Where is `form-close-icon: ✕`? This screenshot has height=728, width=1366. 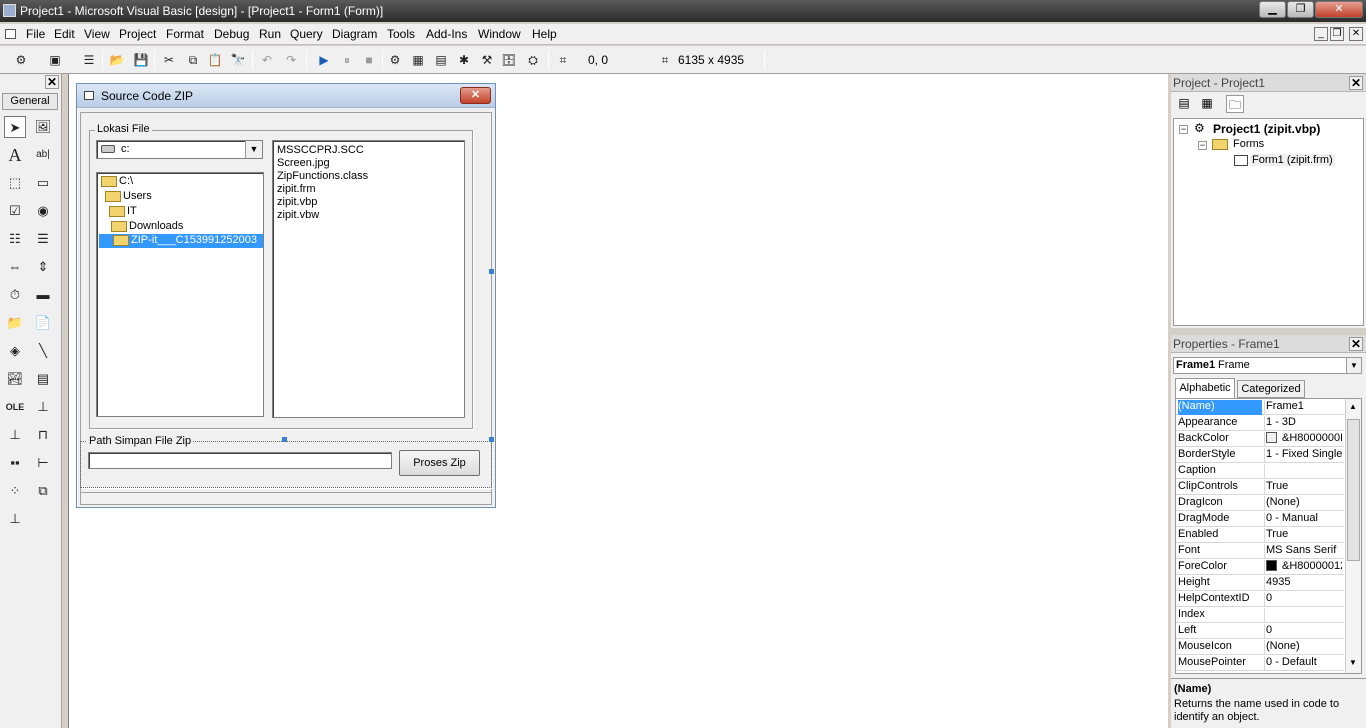
form-close-icon: ✕ is located at coordinates (475, 95).